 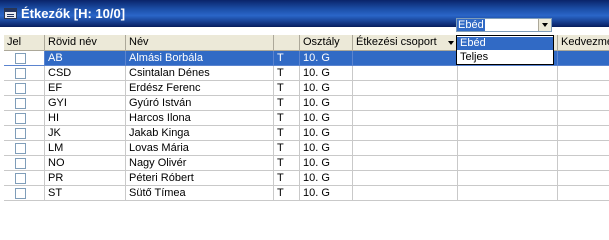 What do you see at coordinates (85, 88) in the screenshot?
I see `cell-rovid: EF` at bounding box center [85, 88].